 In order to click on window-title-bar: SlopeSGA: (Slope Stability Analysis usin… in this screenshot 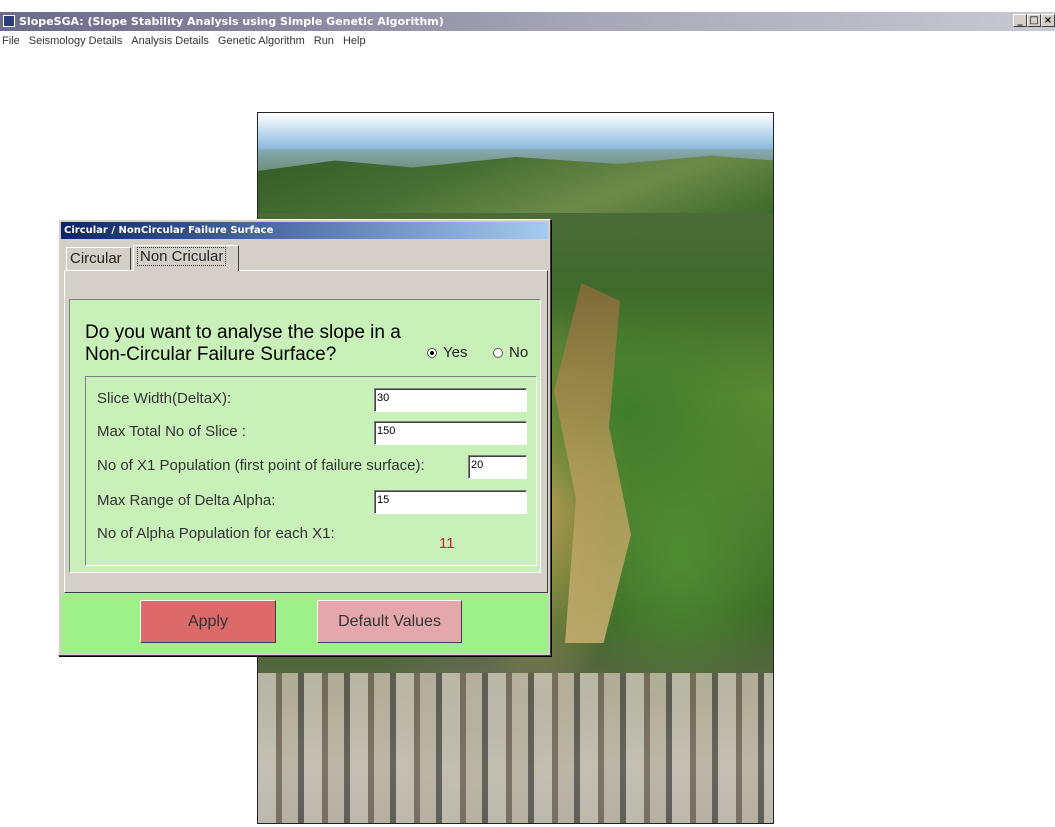, I will do `click(527, 21)`.